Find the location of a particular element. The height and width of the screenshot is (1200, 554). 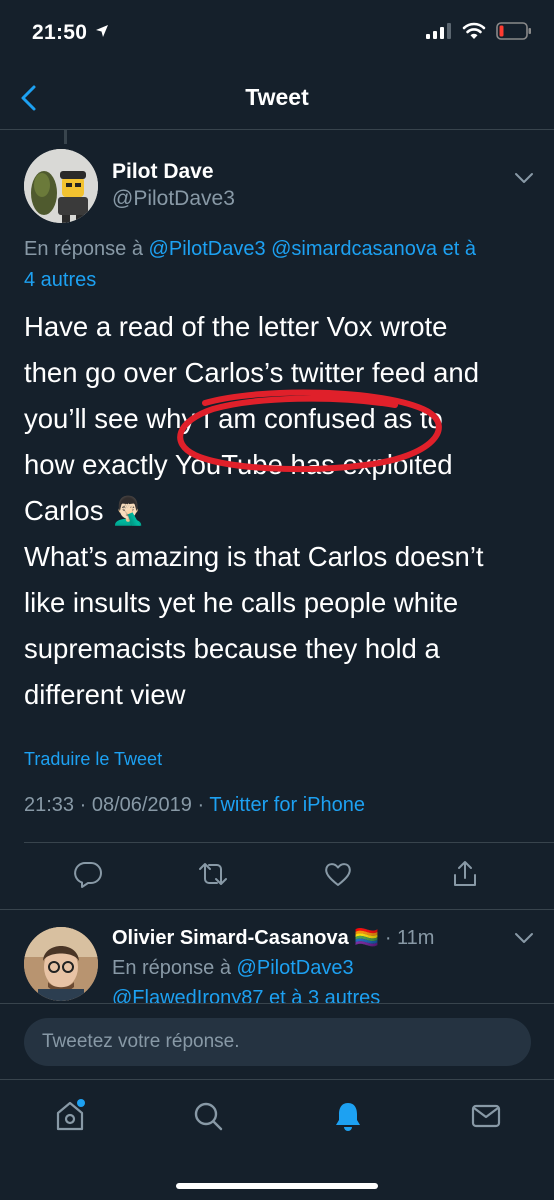

translate-link: Traduire le Tweet is located at coordinates (93, 759).